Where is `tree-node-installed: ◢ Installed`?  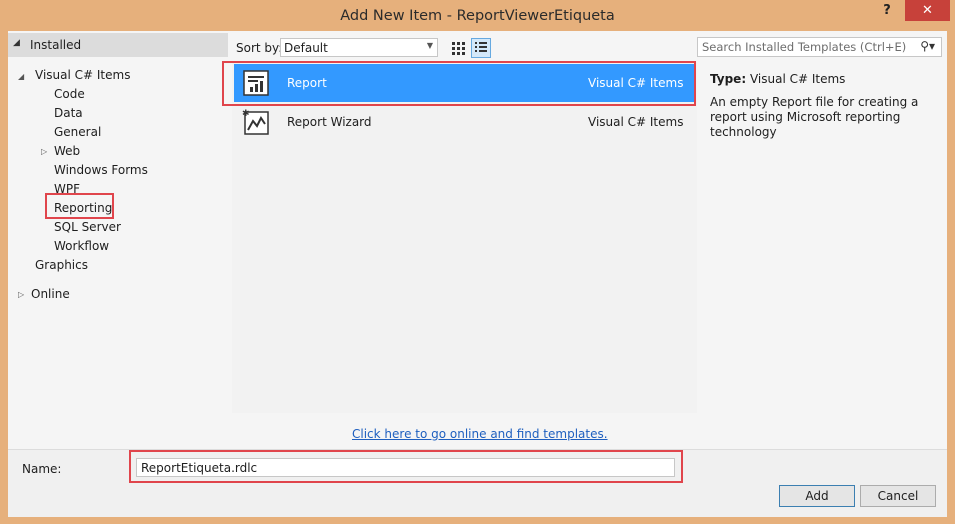
tree-node-installed: ◢ Installed is located at coordinates (118, 45).